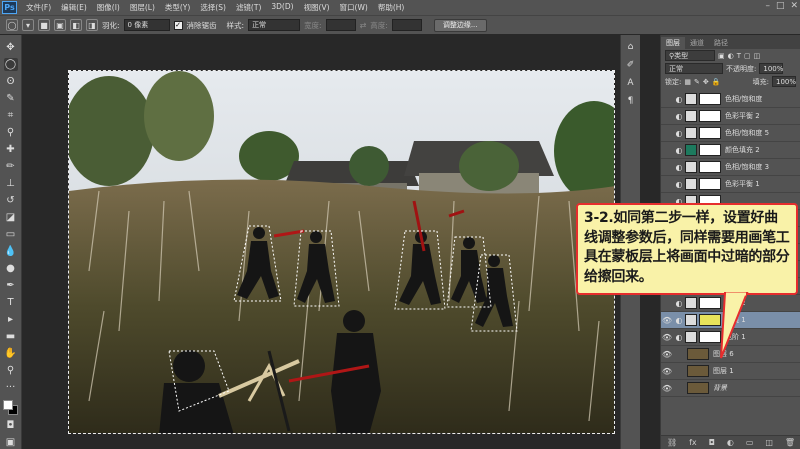 The height and width of the screenshot is (449, 800). Describe the element at coordinates (12, 25) in the screenshot. I see `ellipse-marquee-icon: ◯` at that location.